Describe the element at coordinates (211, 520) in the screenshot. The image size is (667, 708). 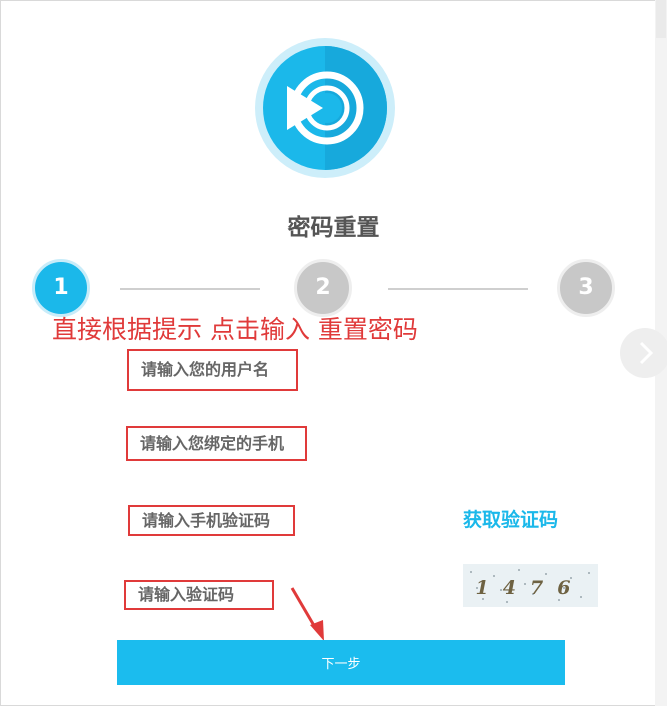
I see `sms-code-field: 请输入手机验证码` at that location.